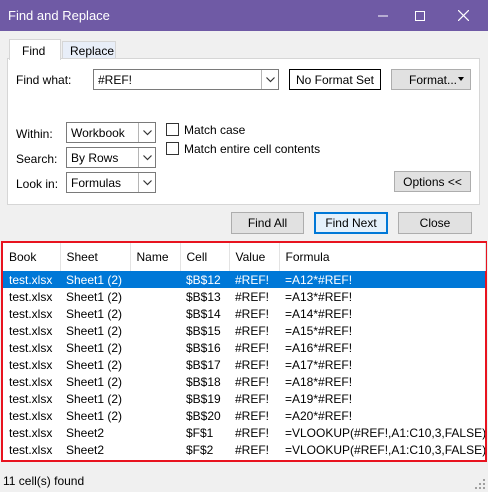 Image resolution: width=488 pixels, height=492 pixels. Describe the element at coordinates (319, 330) in the screenshot. I see `cell-formula: =A15*#REF!` at that location.